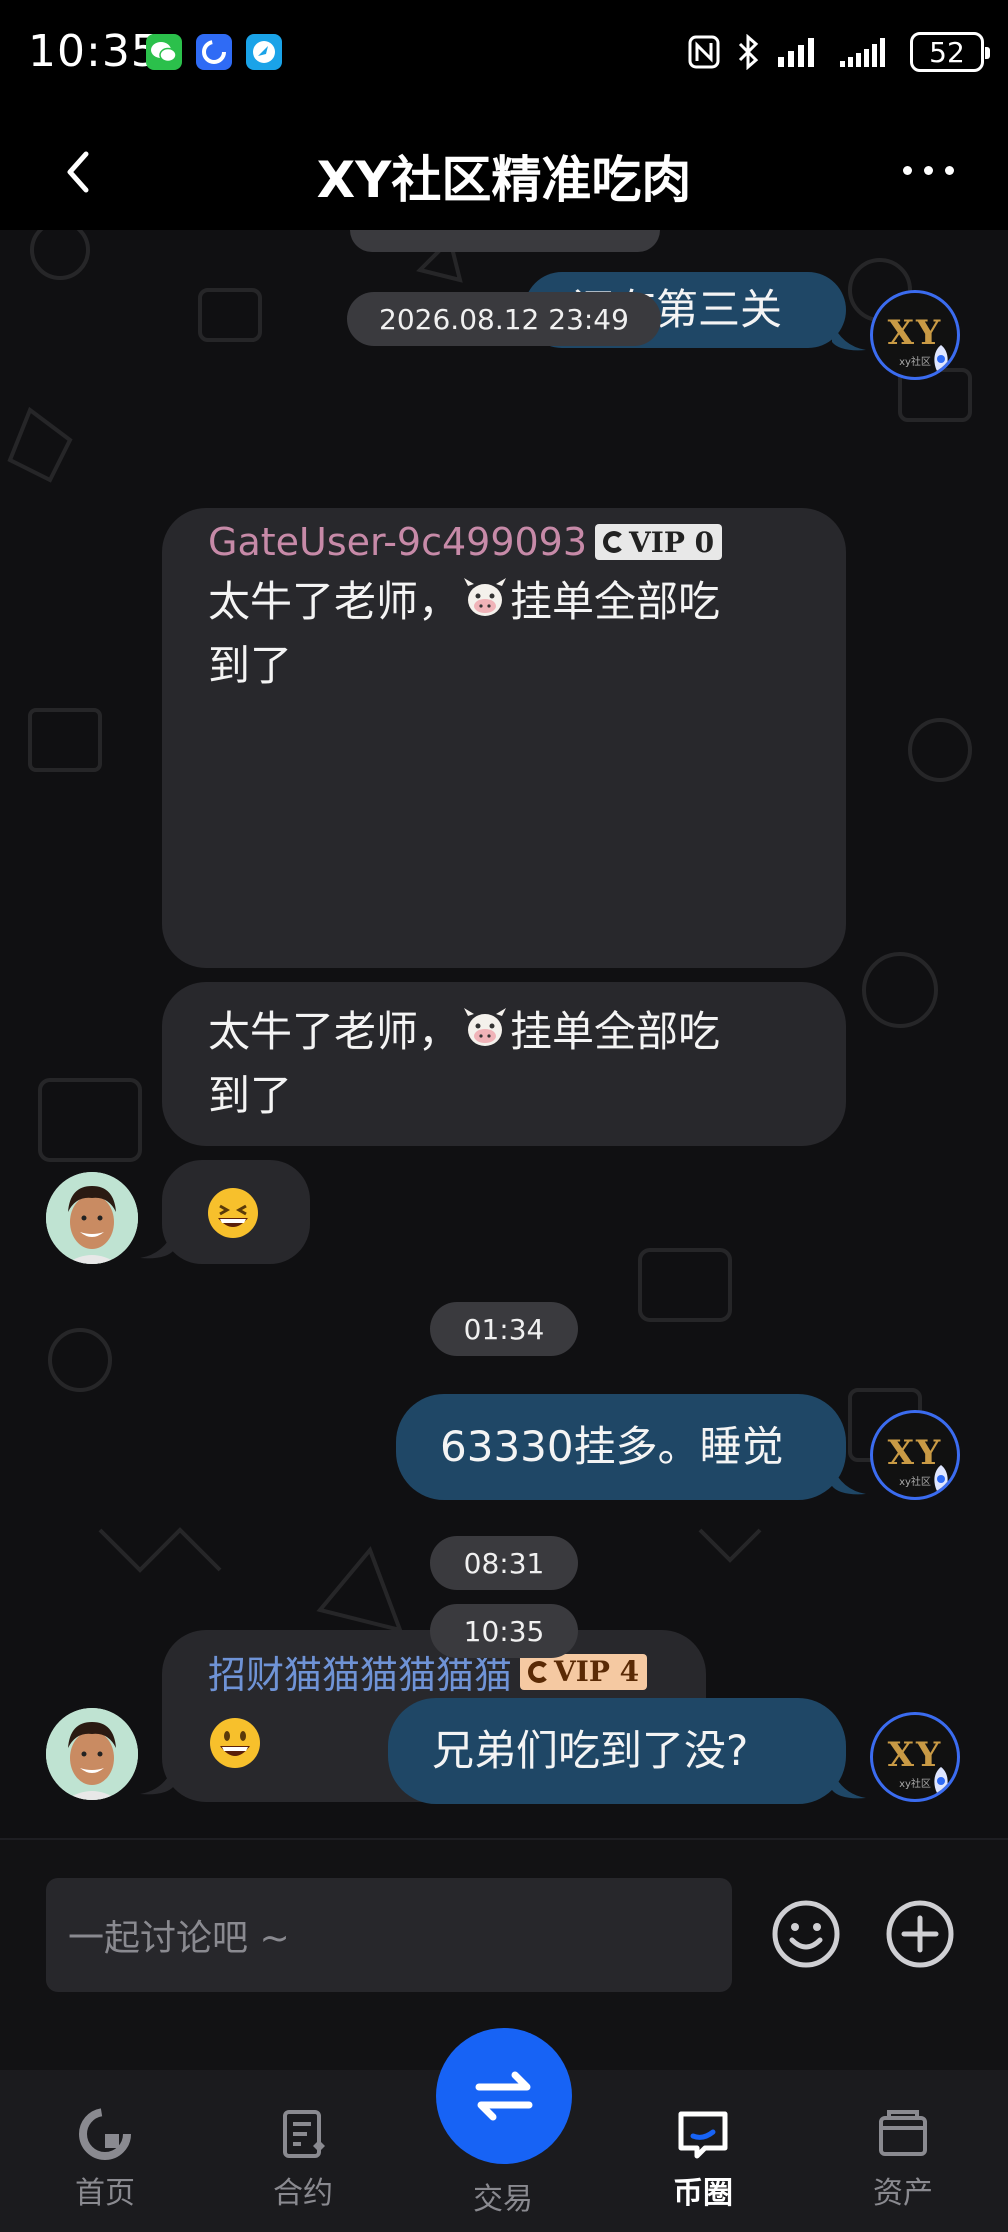 The height and width of the screenshot is (2232, 1008). I want to click on grinning-squinting-face-icon, so click(233, 1215).